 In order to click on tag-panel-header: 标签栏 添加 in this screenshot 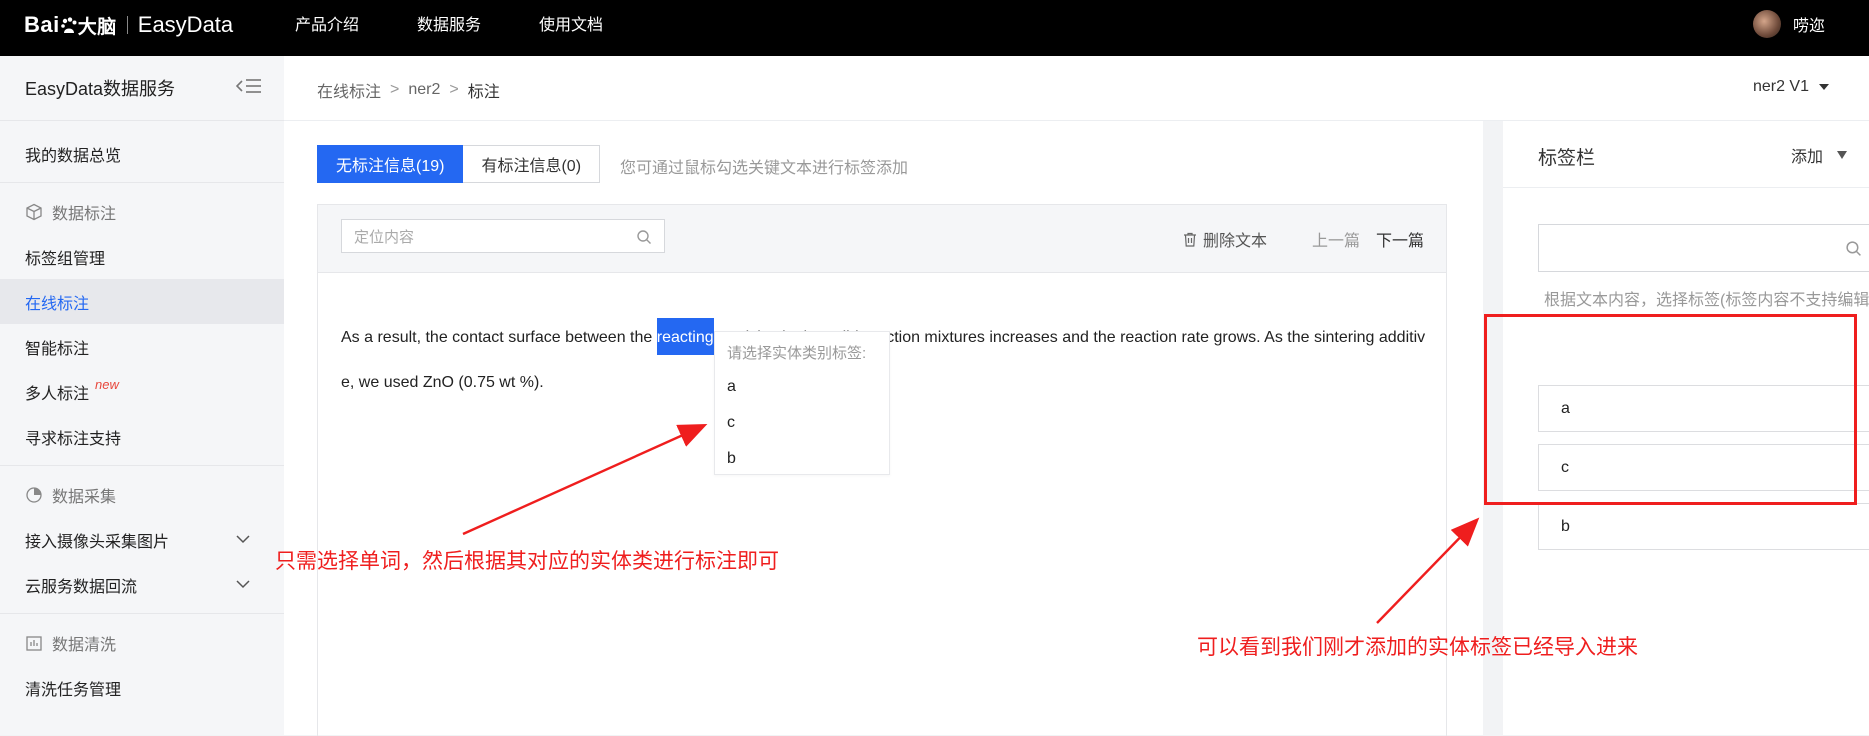, I will do `click(1686, 154)`.